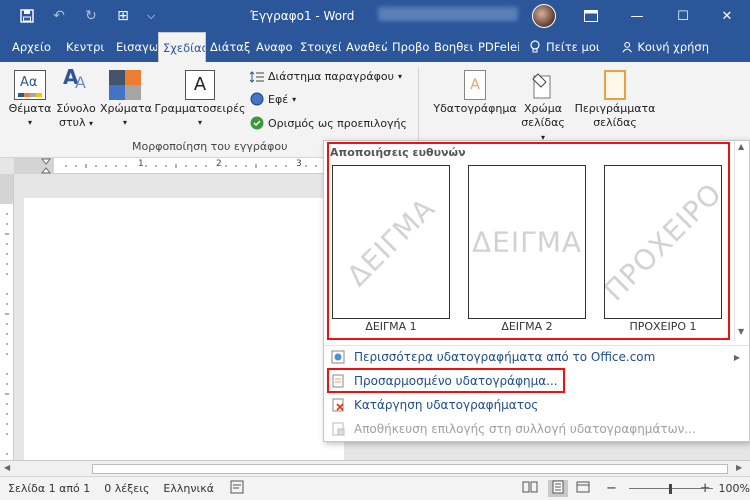 The image size is (750, 500). I want to click on share-button: Κοινή χρήση, so click(666, 47).